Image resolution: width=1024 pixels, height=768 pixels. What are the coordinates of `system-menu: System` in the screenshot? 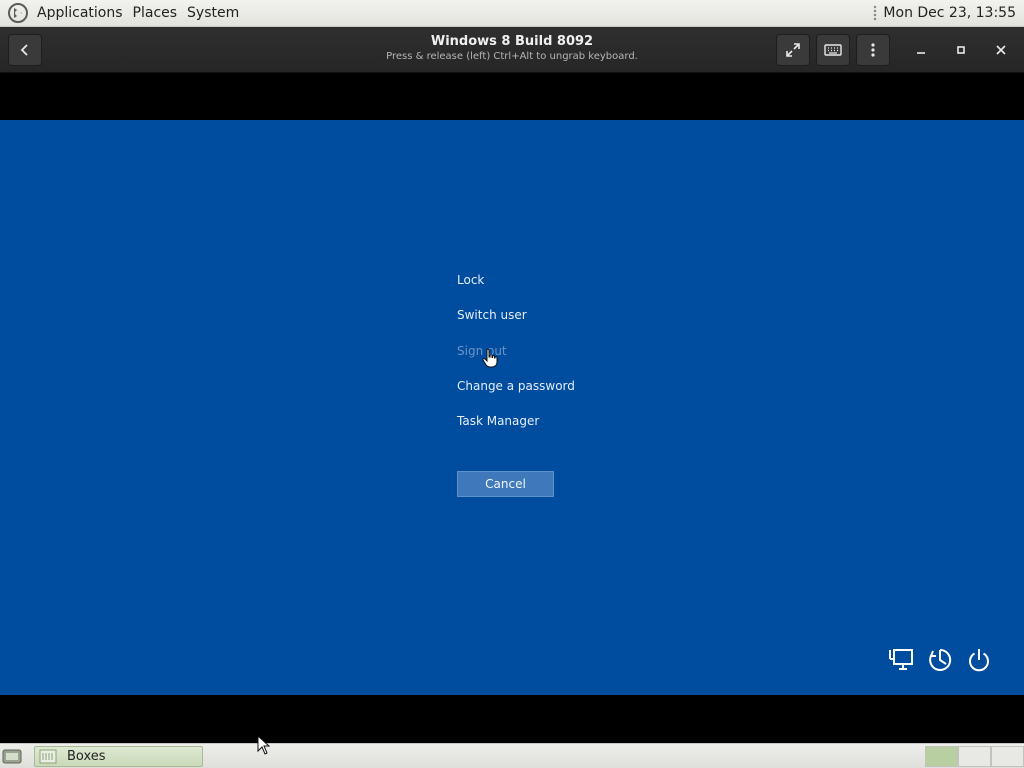 It's located at (213, 13).